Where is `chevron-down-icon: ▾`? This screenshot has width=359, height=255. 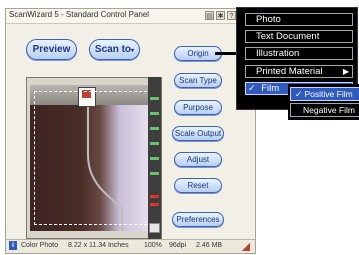 chevron-down-icon: ▾ is located at coordinates (133, 51).